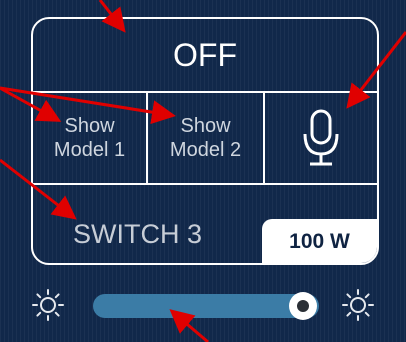  Describe the element at coordinates (89, 126) in the screenshot. I see `show-model-1-line1: Show` at that location.